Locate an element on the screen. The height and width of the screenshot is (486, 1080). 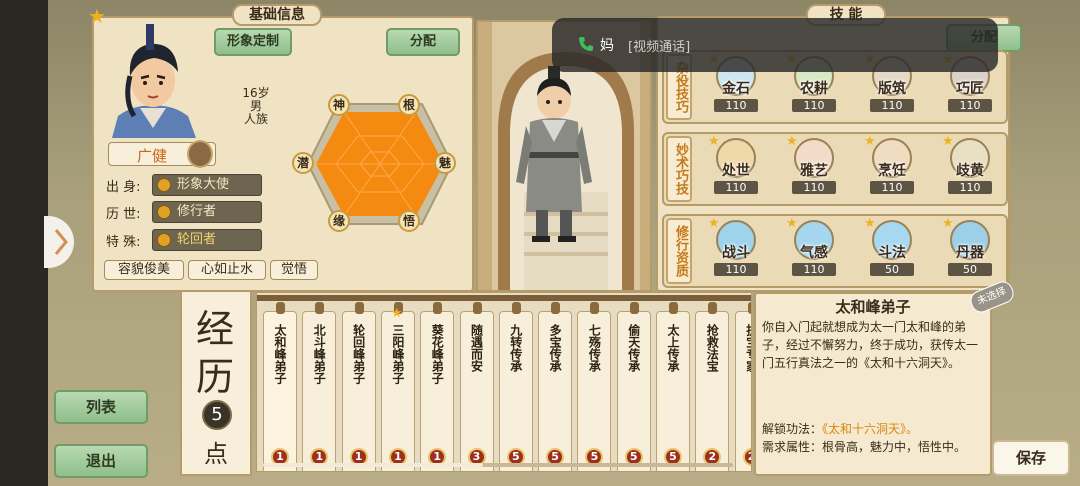
special-row: 特 殊: 轮回者 is located at coordinates (186, 240).